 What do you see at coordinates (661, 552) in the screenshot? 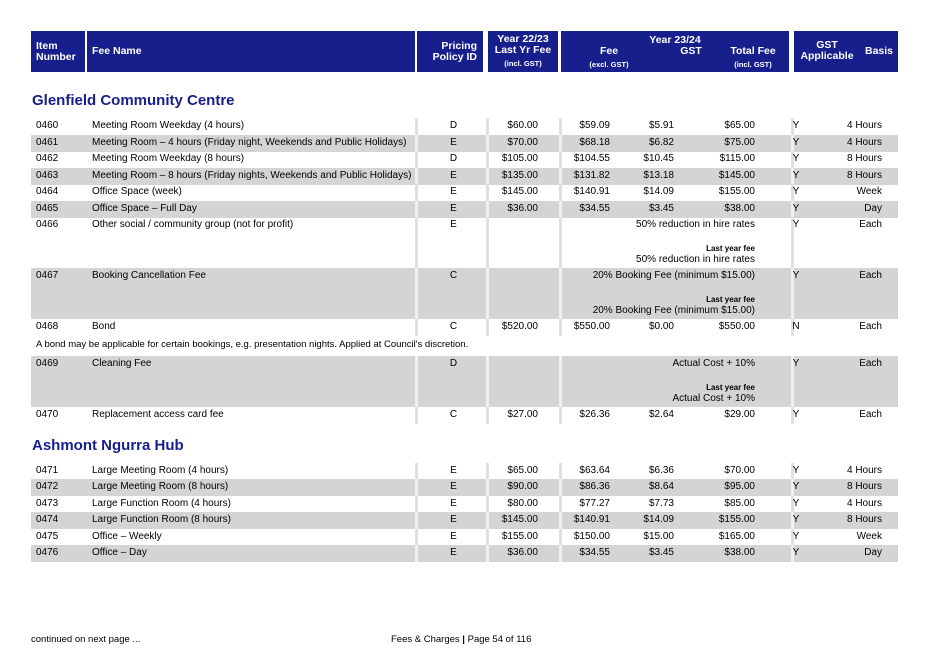
I see `gst-amount: $3.45` at bounding box center [661, 552].